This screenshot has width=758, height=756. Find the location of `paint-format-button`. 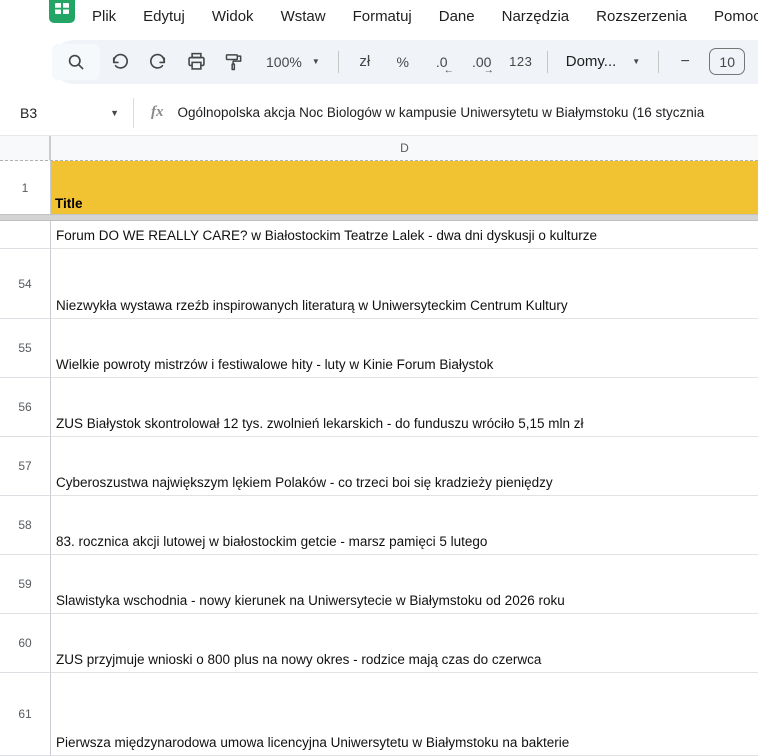

paint-format-button is located at coordinates (234, 62).